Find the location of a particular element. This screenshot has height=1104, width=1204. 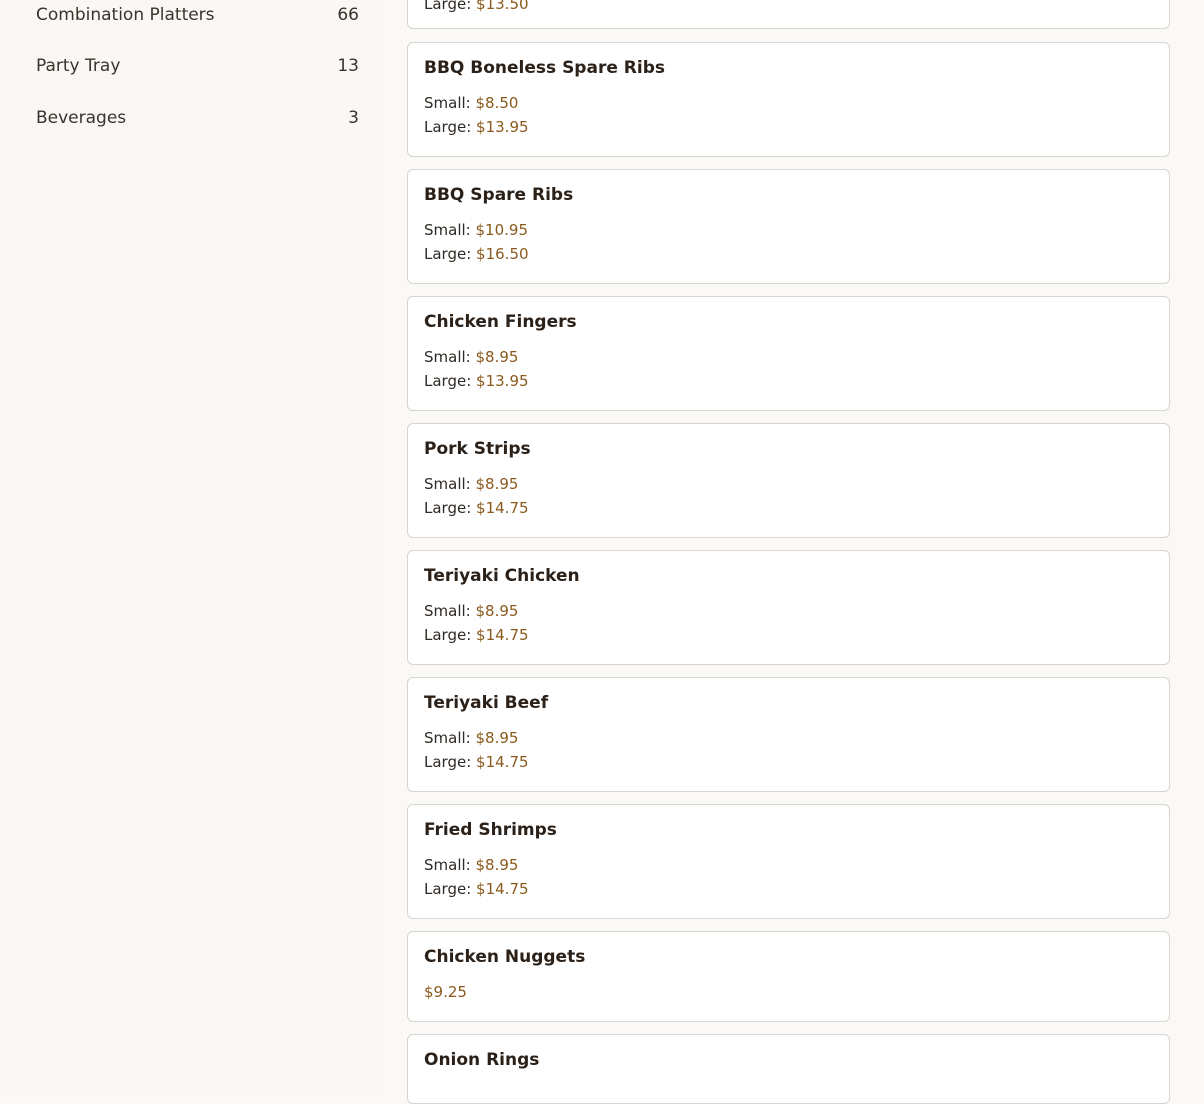

menu-item-card: Teriyaki Beef Small: $8.95 Large: $14.75 is located at coordinates (788, 734).